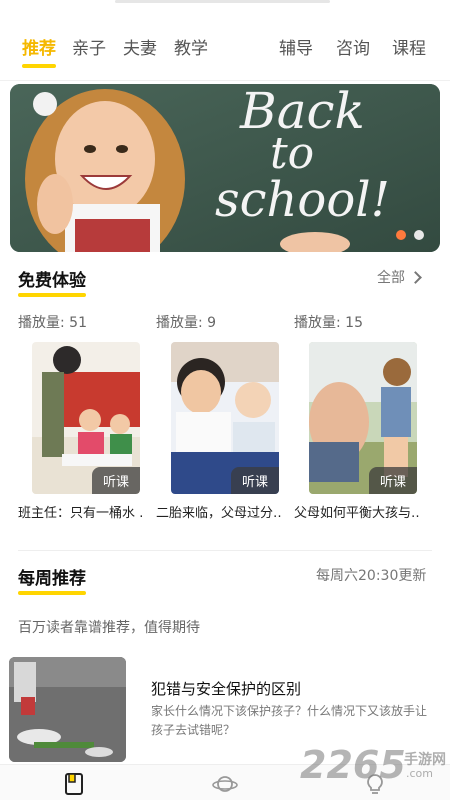 Image resolution: width=450 pixels, height=800 pixels. Describe the element at coordinates (419, 773) in the screenshot. I see `watermark-url: .com` at that location.